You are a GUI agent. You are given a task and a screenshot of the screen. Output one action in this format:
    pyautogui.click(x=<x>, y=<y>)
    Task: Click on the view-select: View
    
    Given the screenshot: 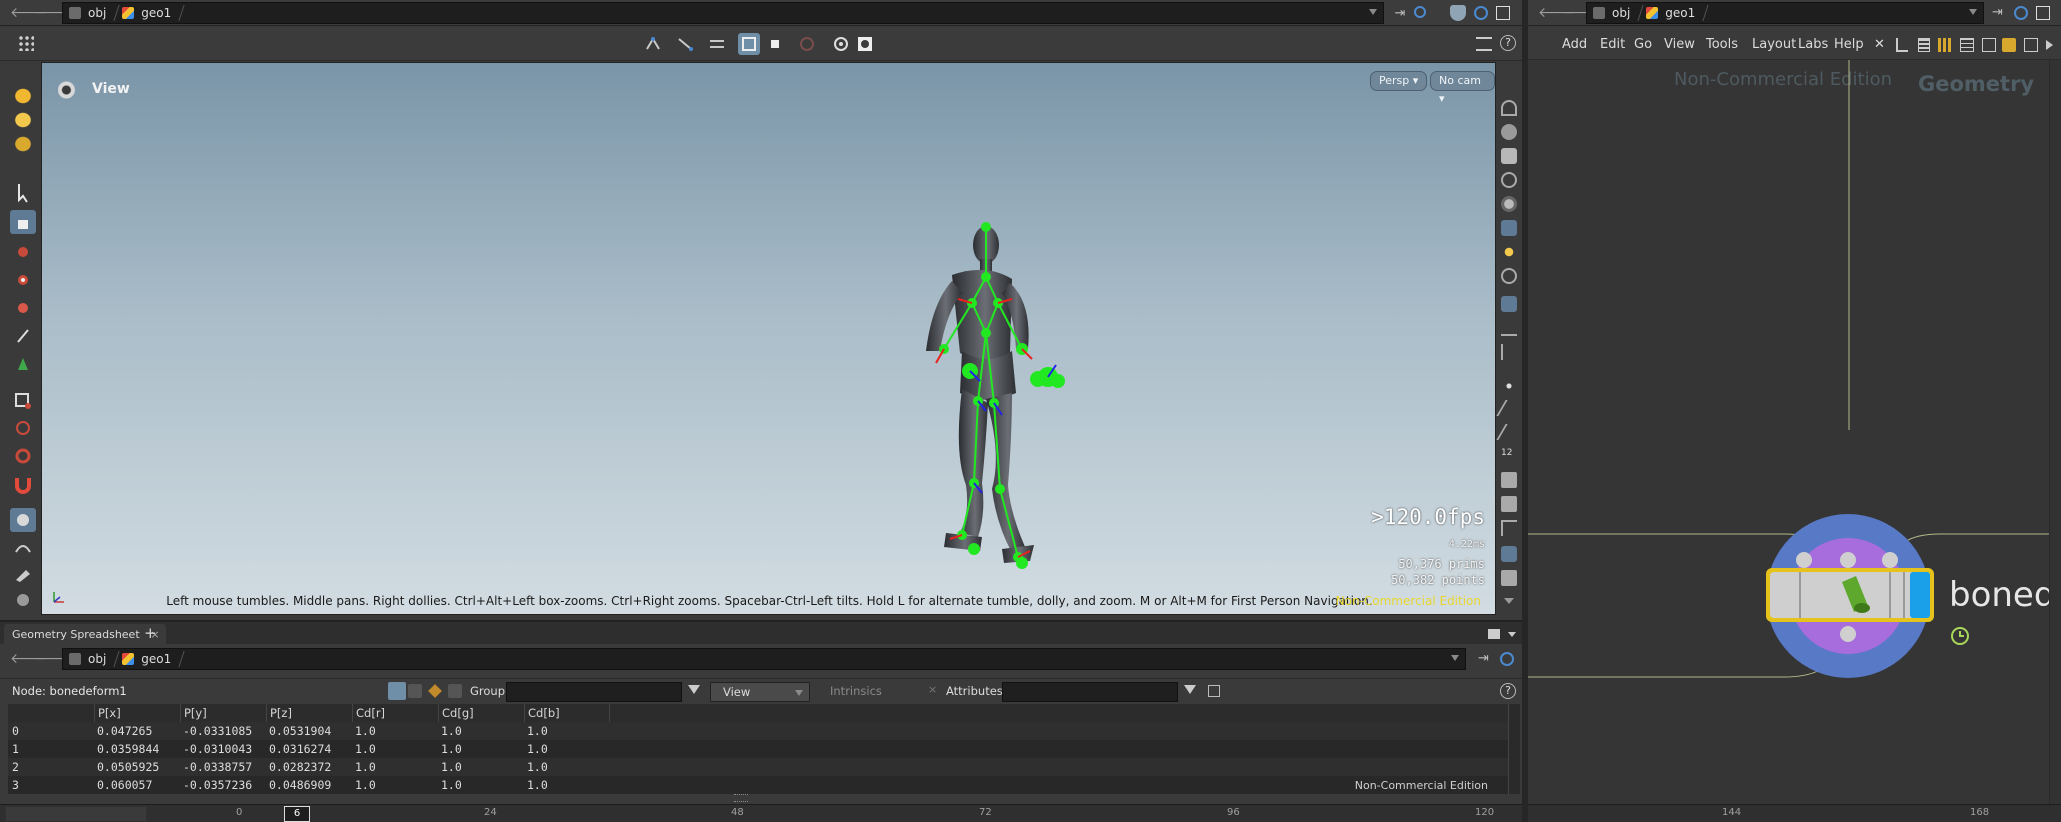 What is the action you would take?
    pyautogui.click(x=760, y=692)
    